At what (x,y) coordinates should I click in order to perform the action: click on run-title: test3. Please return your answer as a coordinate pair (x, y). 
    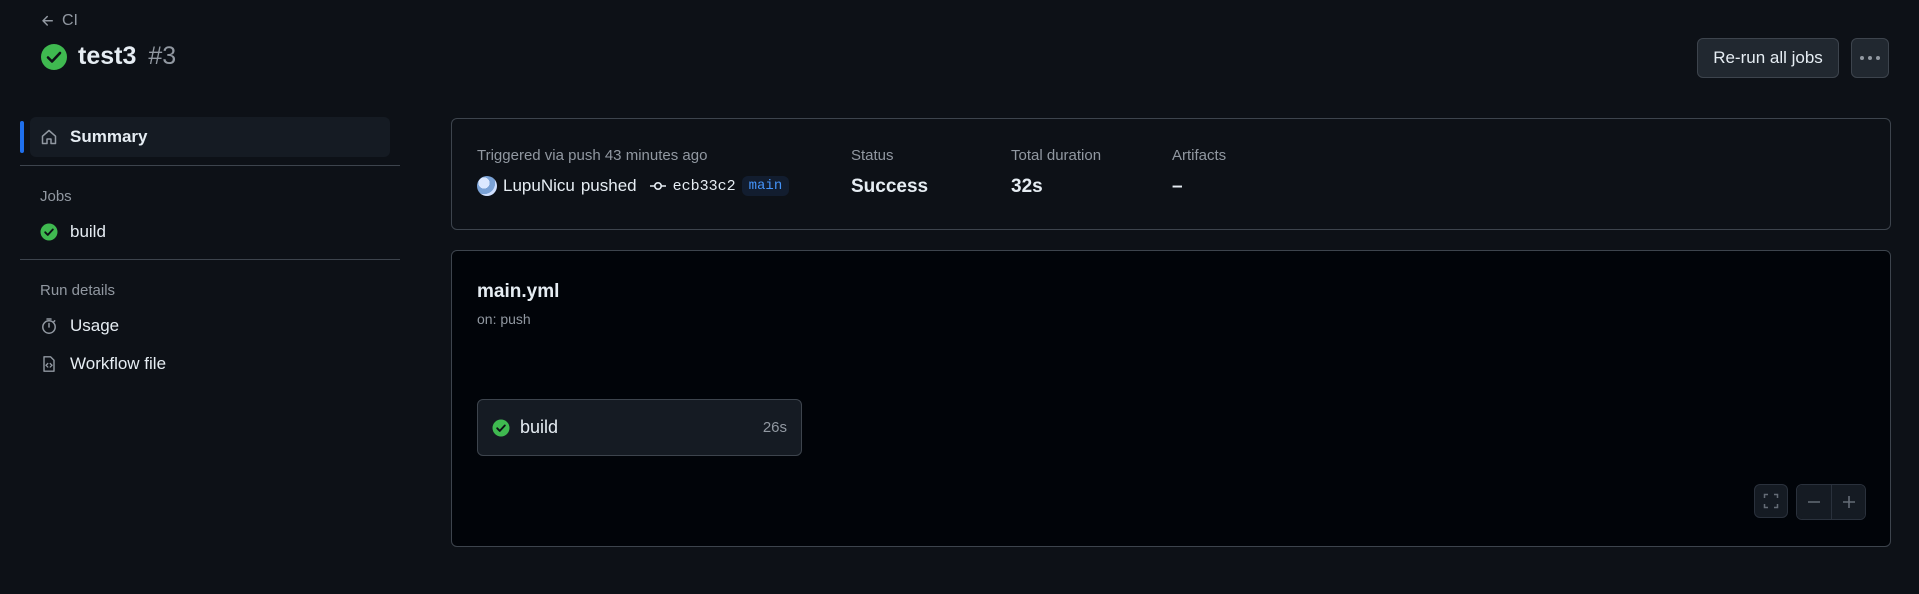
    Looking at the image, I should click on (107, 56).